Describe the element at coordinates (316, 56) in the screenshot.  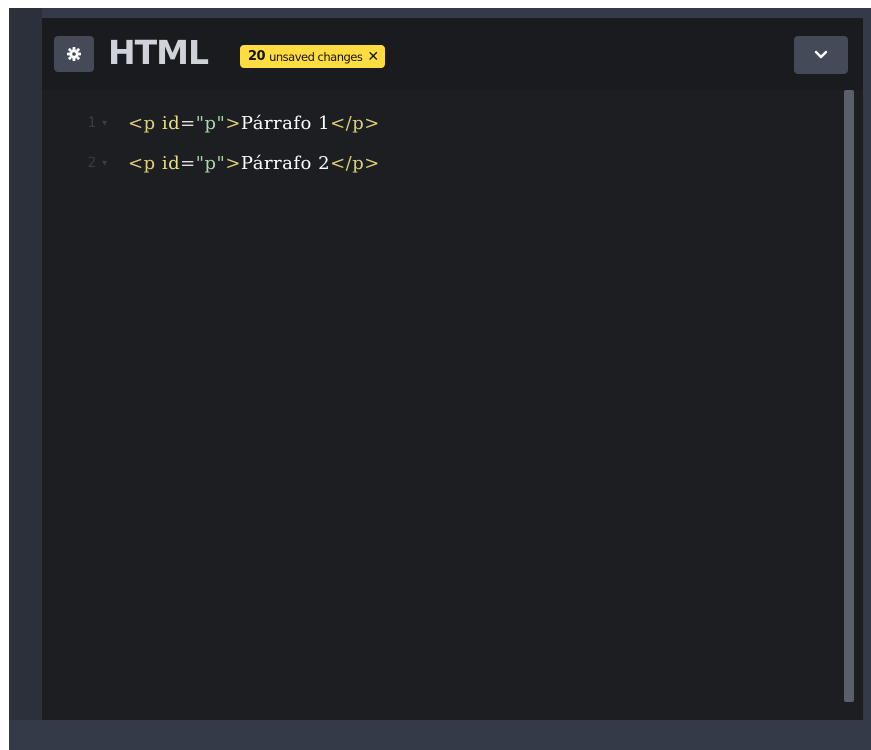
I see `unsaved-label: unsaved changes` at that location.